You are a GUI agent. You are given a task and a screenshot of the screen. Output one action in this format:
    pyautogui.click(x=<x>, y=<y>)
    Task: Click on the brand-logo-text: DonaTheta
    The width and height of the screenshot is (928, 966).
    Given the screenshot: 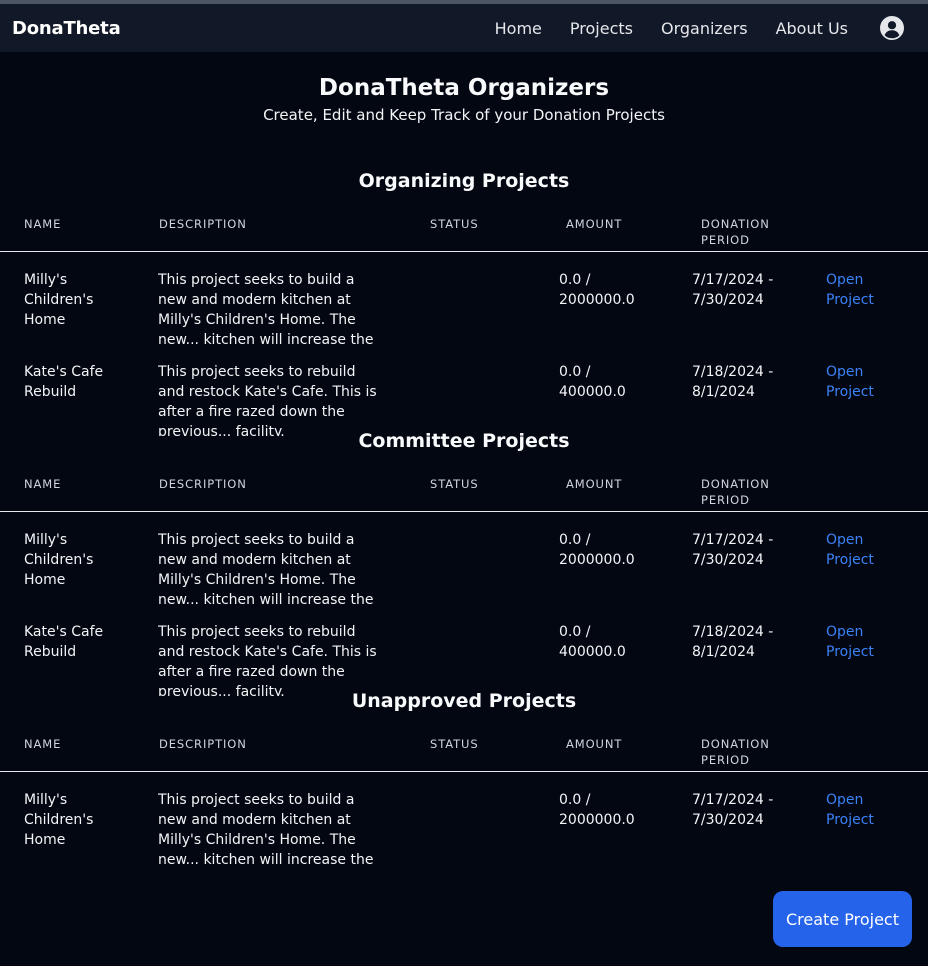 What is the action you would take?
    pyautogui.click(x=66, y=28)
    